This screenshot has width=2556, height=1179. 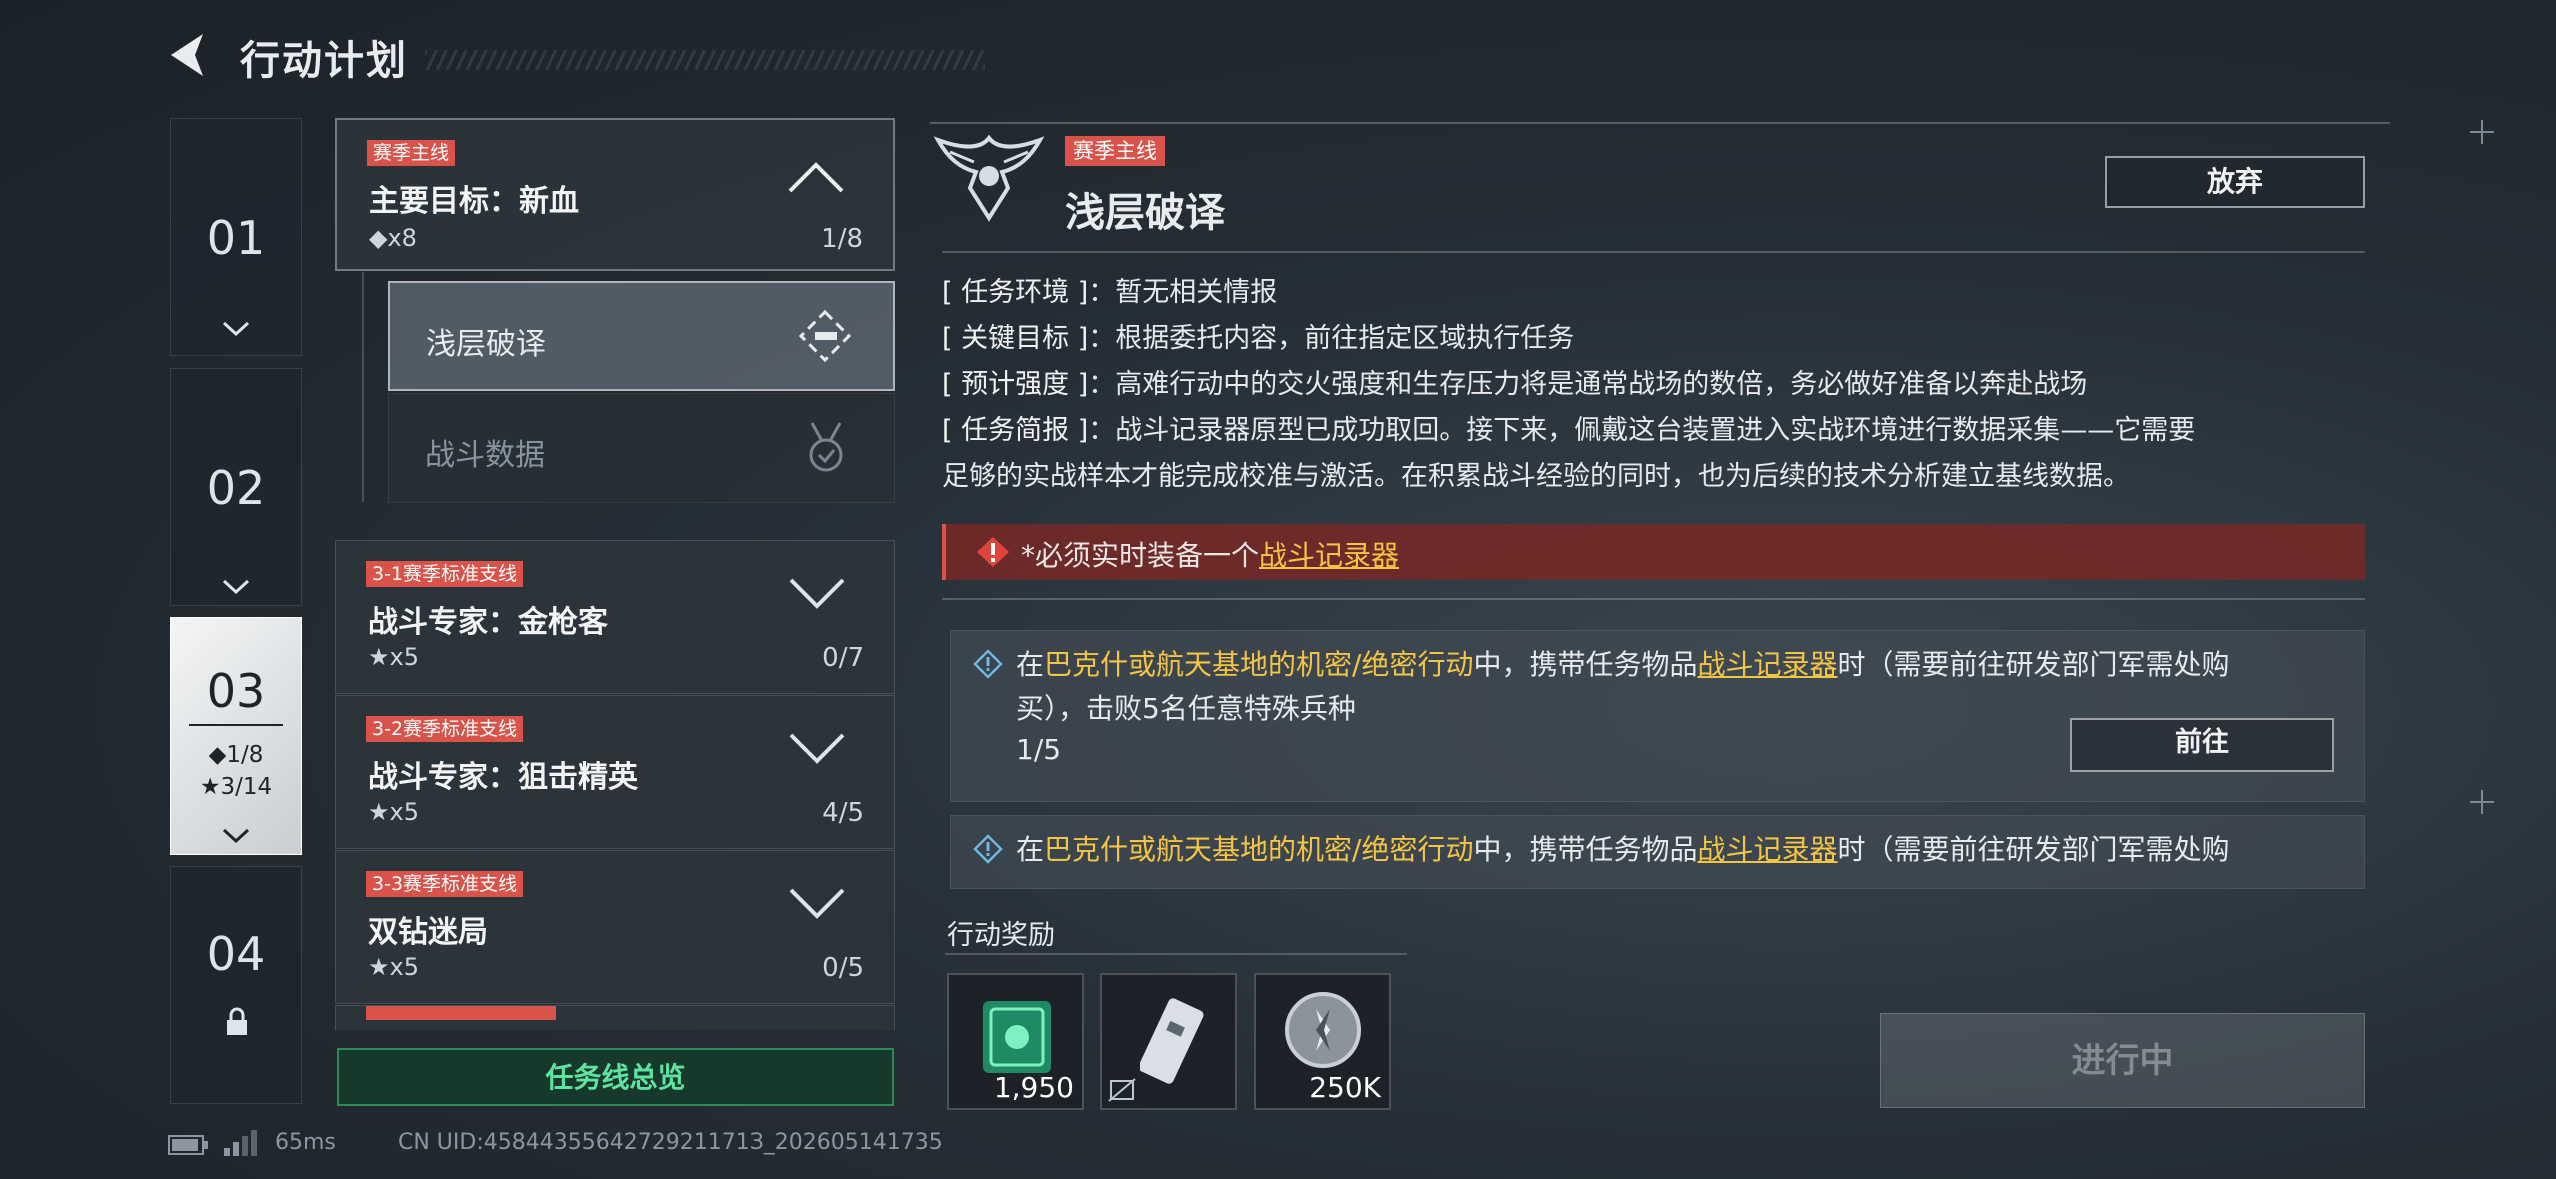 I want to click on info-value: ：暂无相关情报, so click(x=1183, y=292).